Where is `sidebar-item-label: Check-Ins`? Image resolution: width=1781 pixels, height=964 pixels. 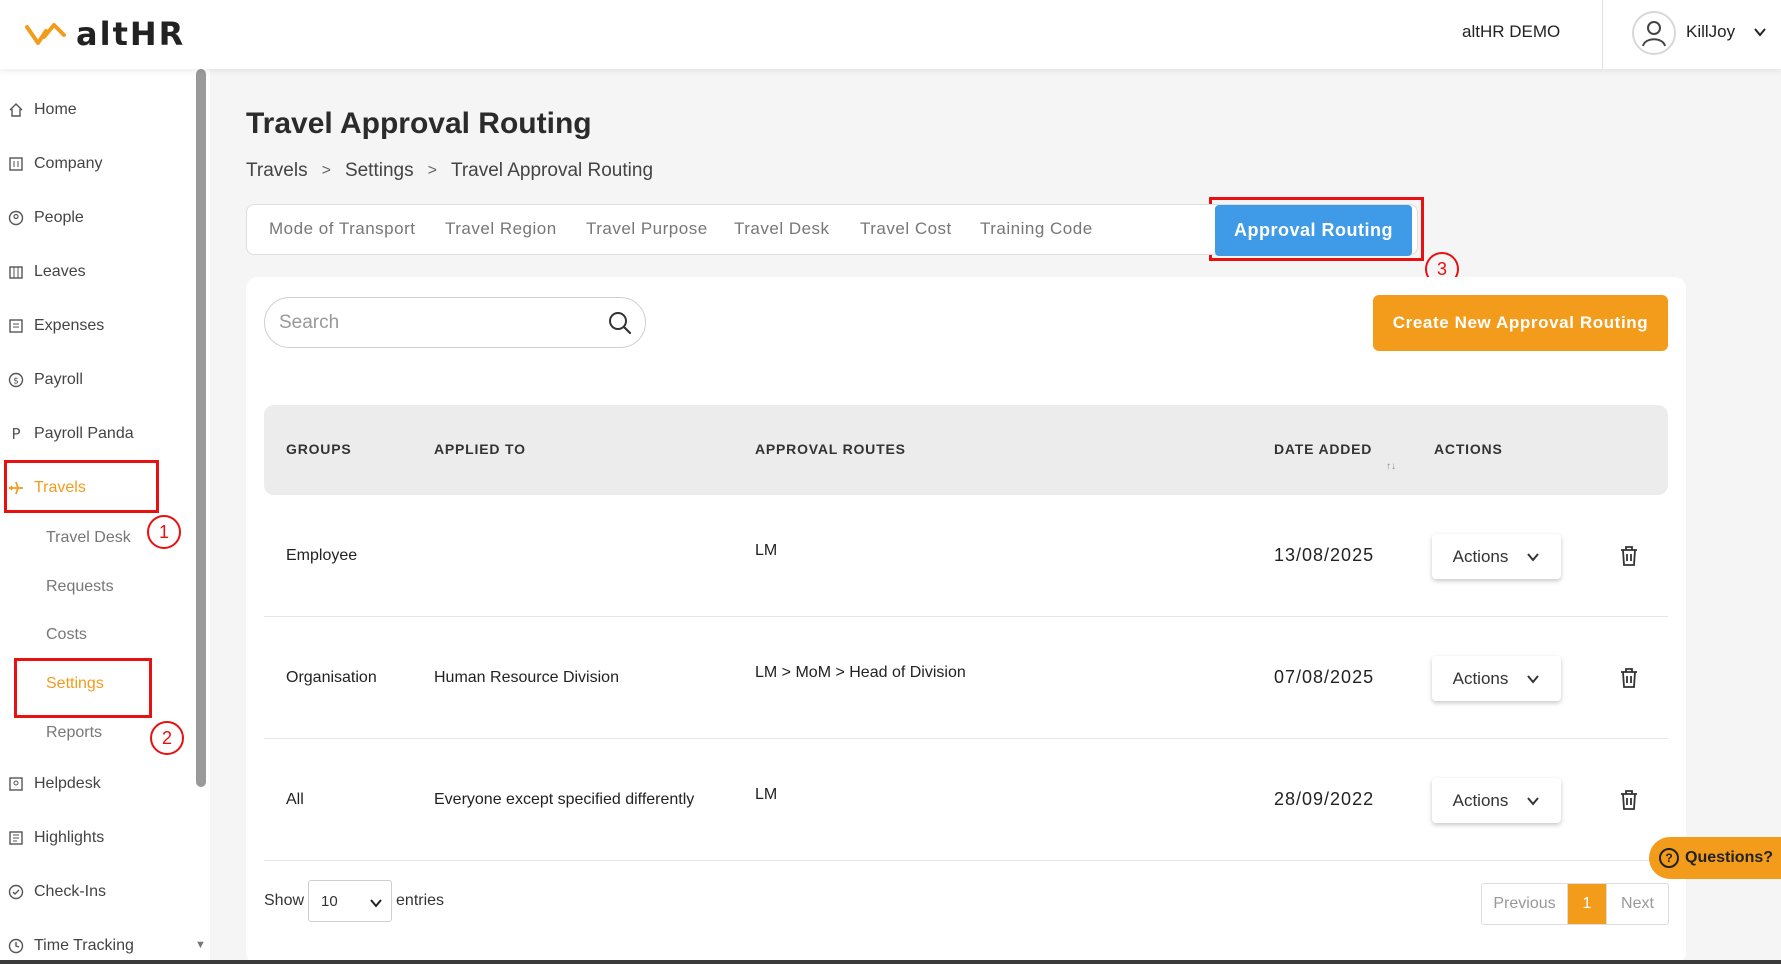 sidebar-item-label: Check-Ins is located at coordinates (70, 891).